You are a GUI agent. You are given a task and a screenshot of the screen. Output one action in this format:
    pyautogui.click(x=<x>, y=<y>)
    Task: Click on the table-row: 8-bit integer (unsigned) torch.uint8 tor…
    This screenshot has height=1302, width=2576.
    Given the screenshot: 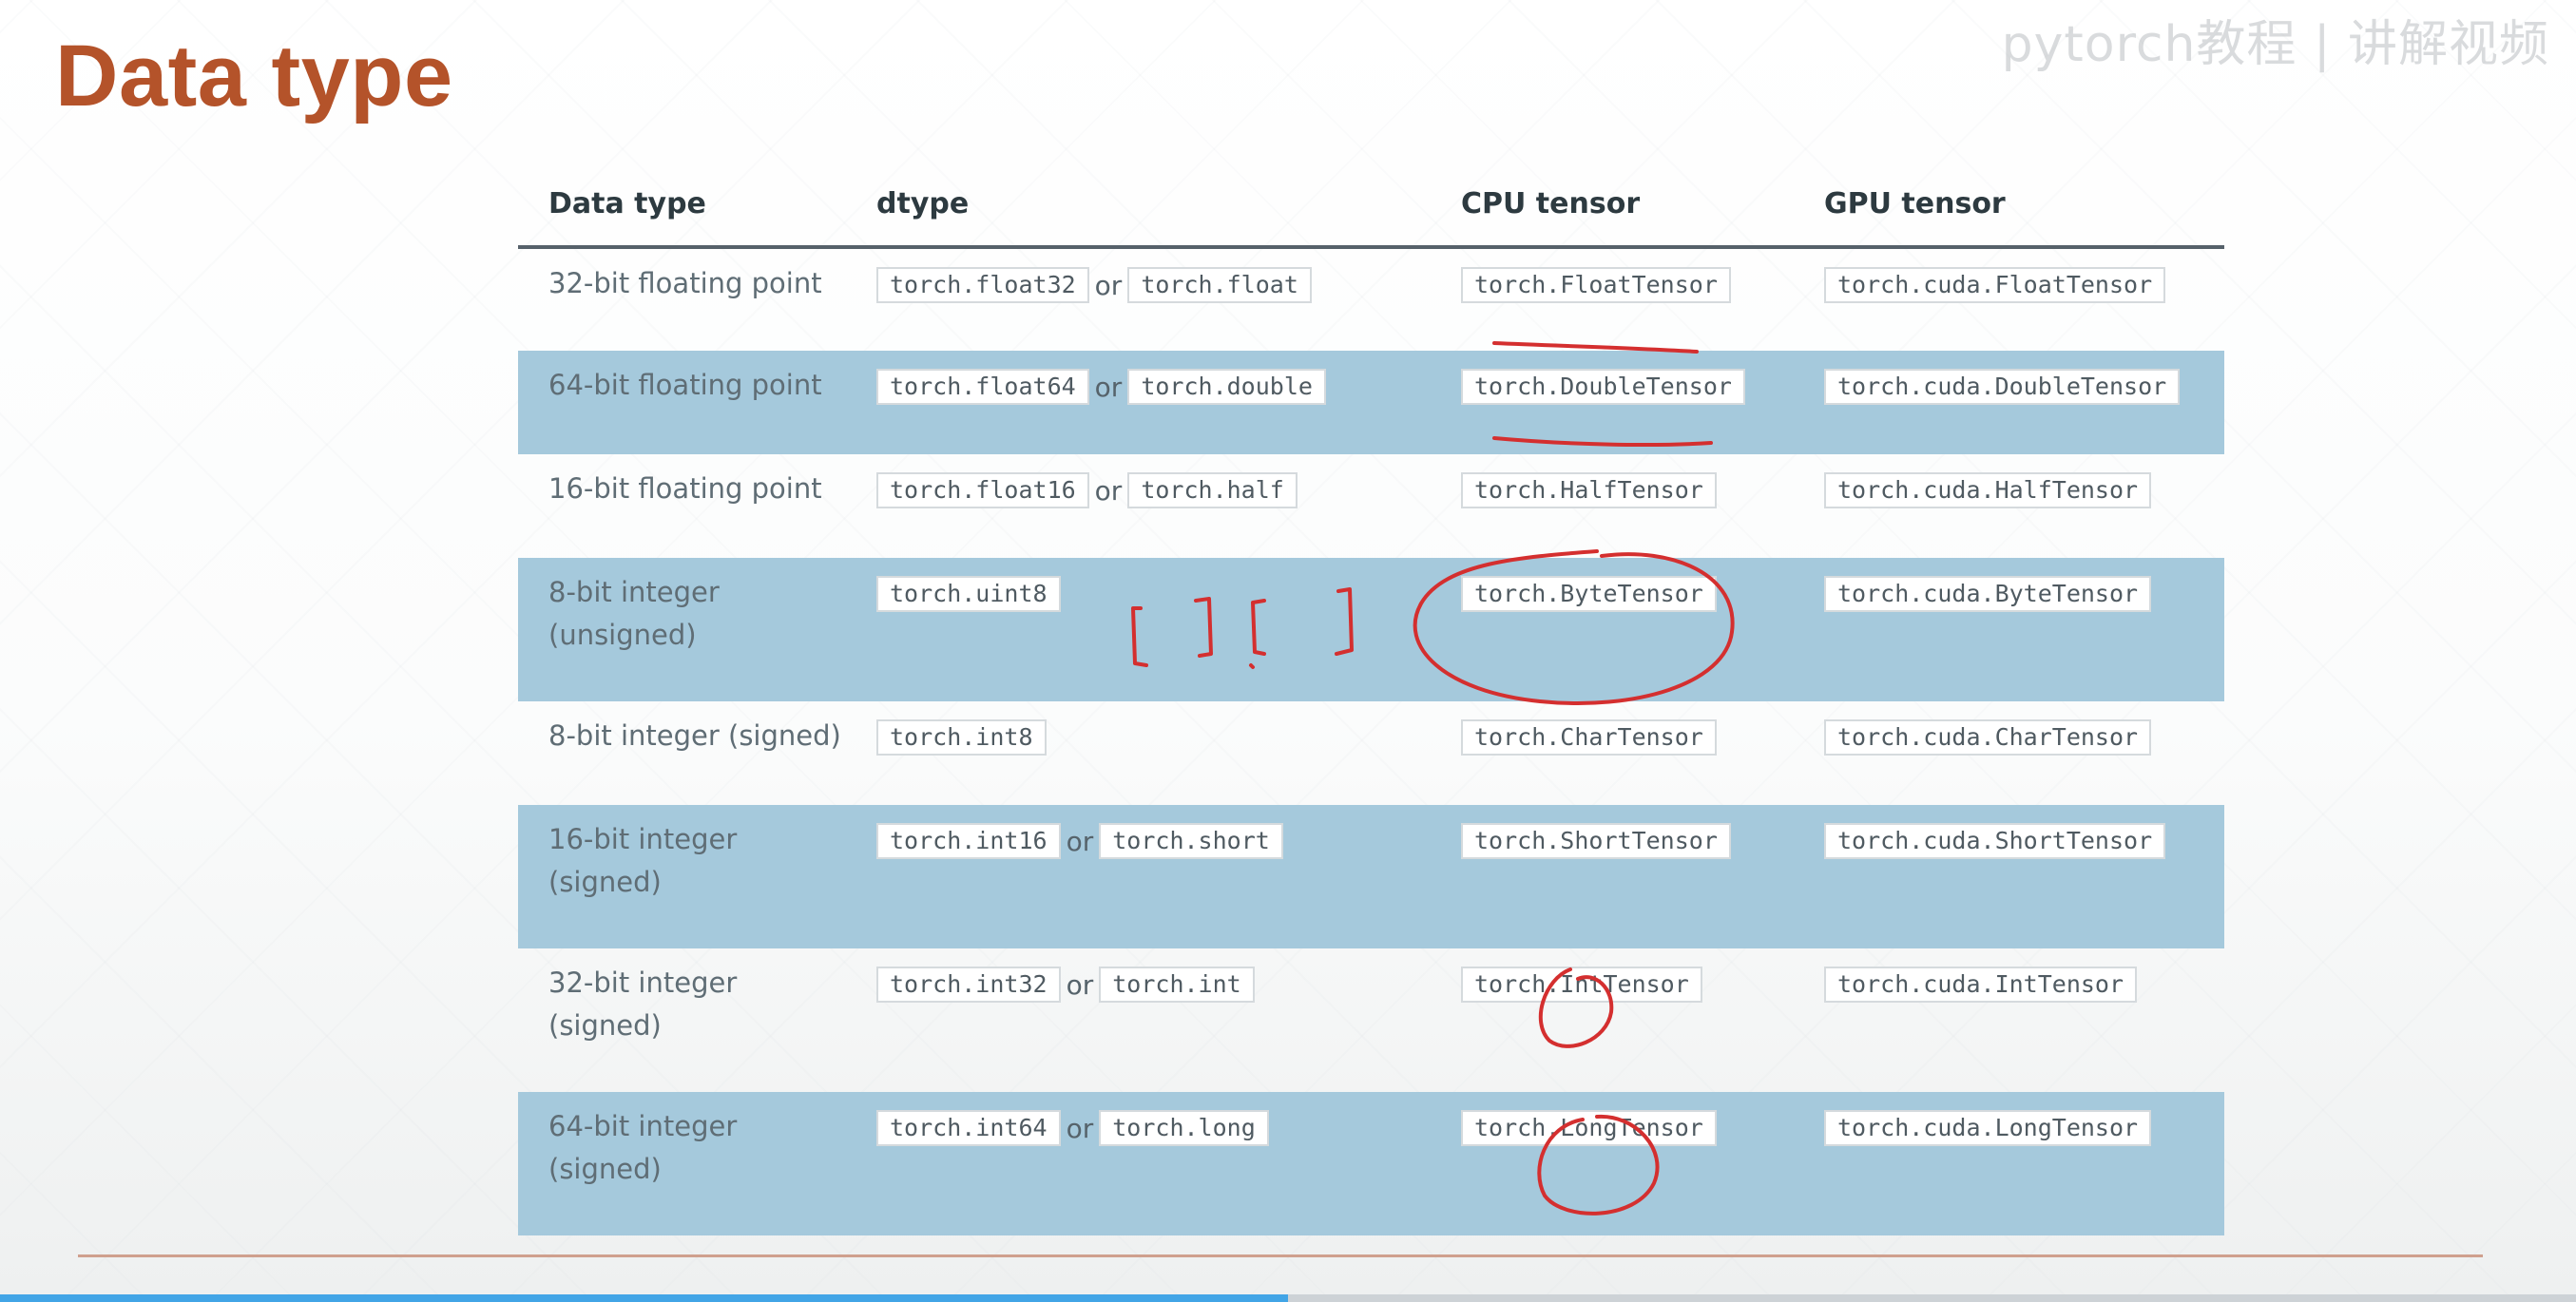 What is the action you would take?
    pyautogui.click(x=1371, y=629)
    